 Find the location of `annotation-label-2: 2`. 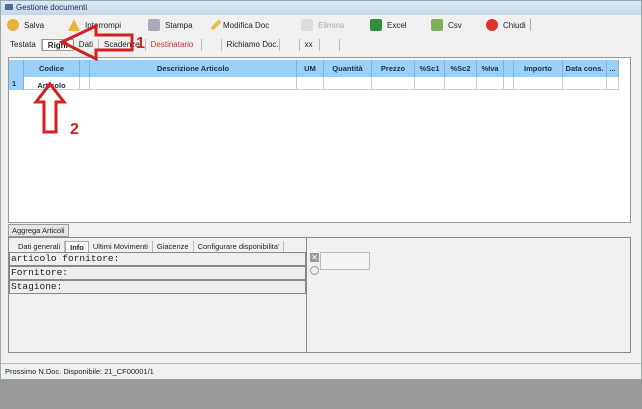

annotation-label-2: 2 is located at coordinates (74, 129).